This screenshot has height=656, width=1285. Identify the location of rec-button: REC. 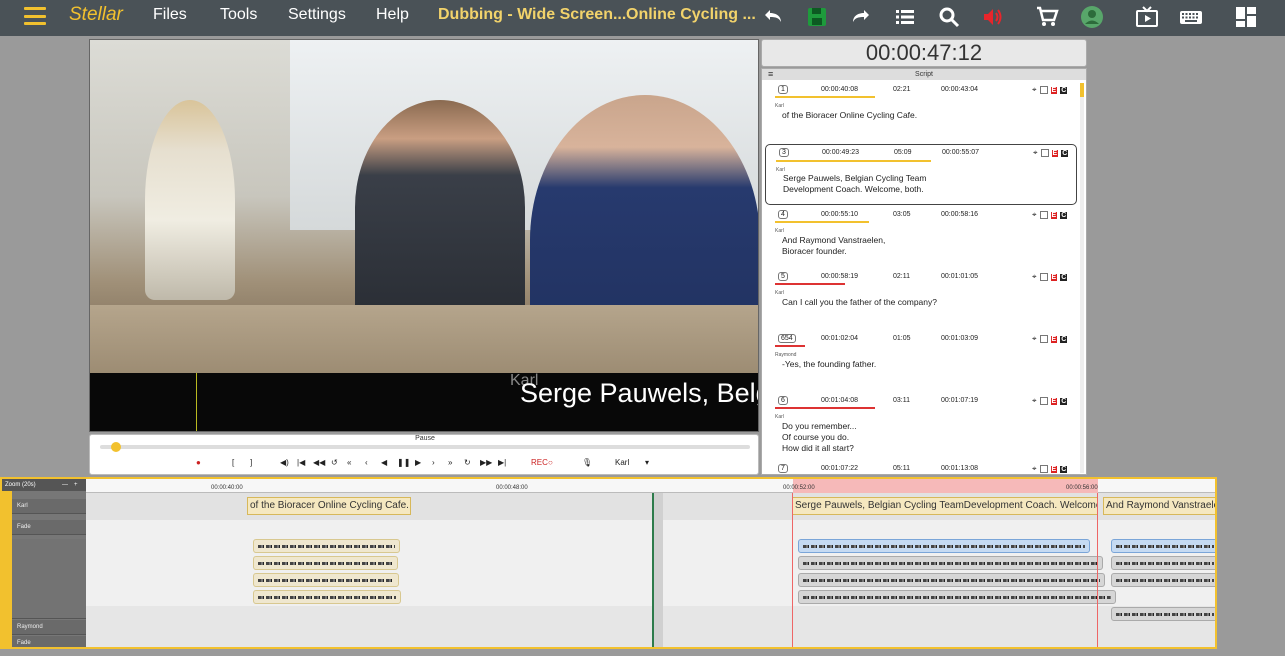
(539, 462).